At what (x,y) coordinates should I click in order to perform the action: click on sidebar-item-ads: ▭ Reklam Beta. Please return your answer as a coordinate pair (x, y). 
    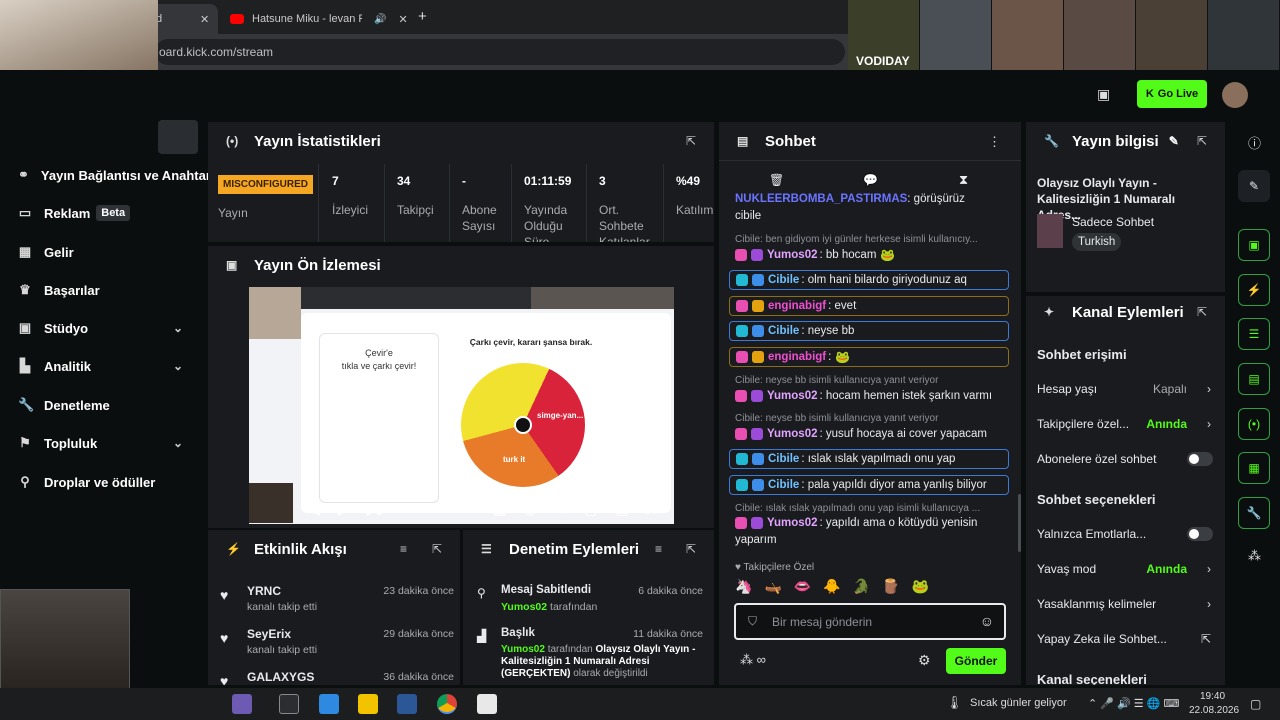
    Looking at the image, I should click on (110, 213).